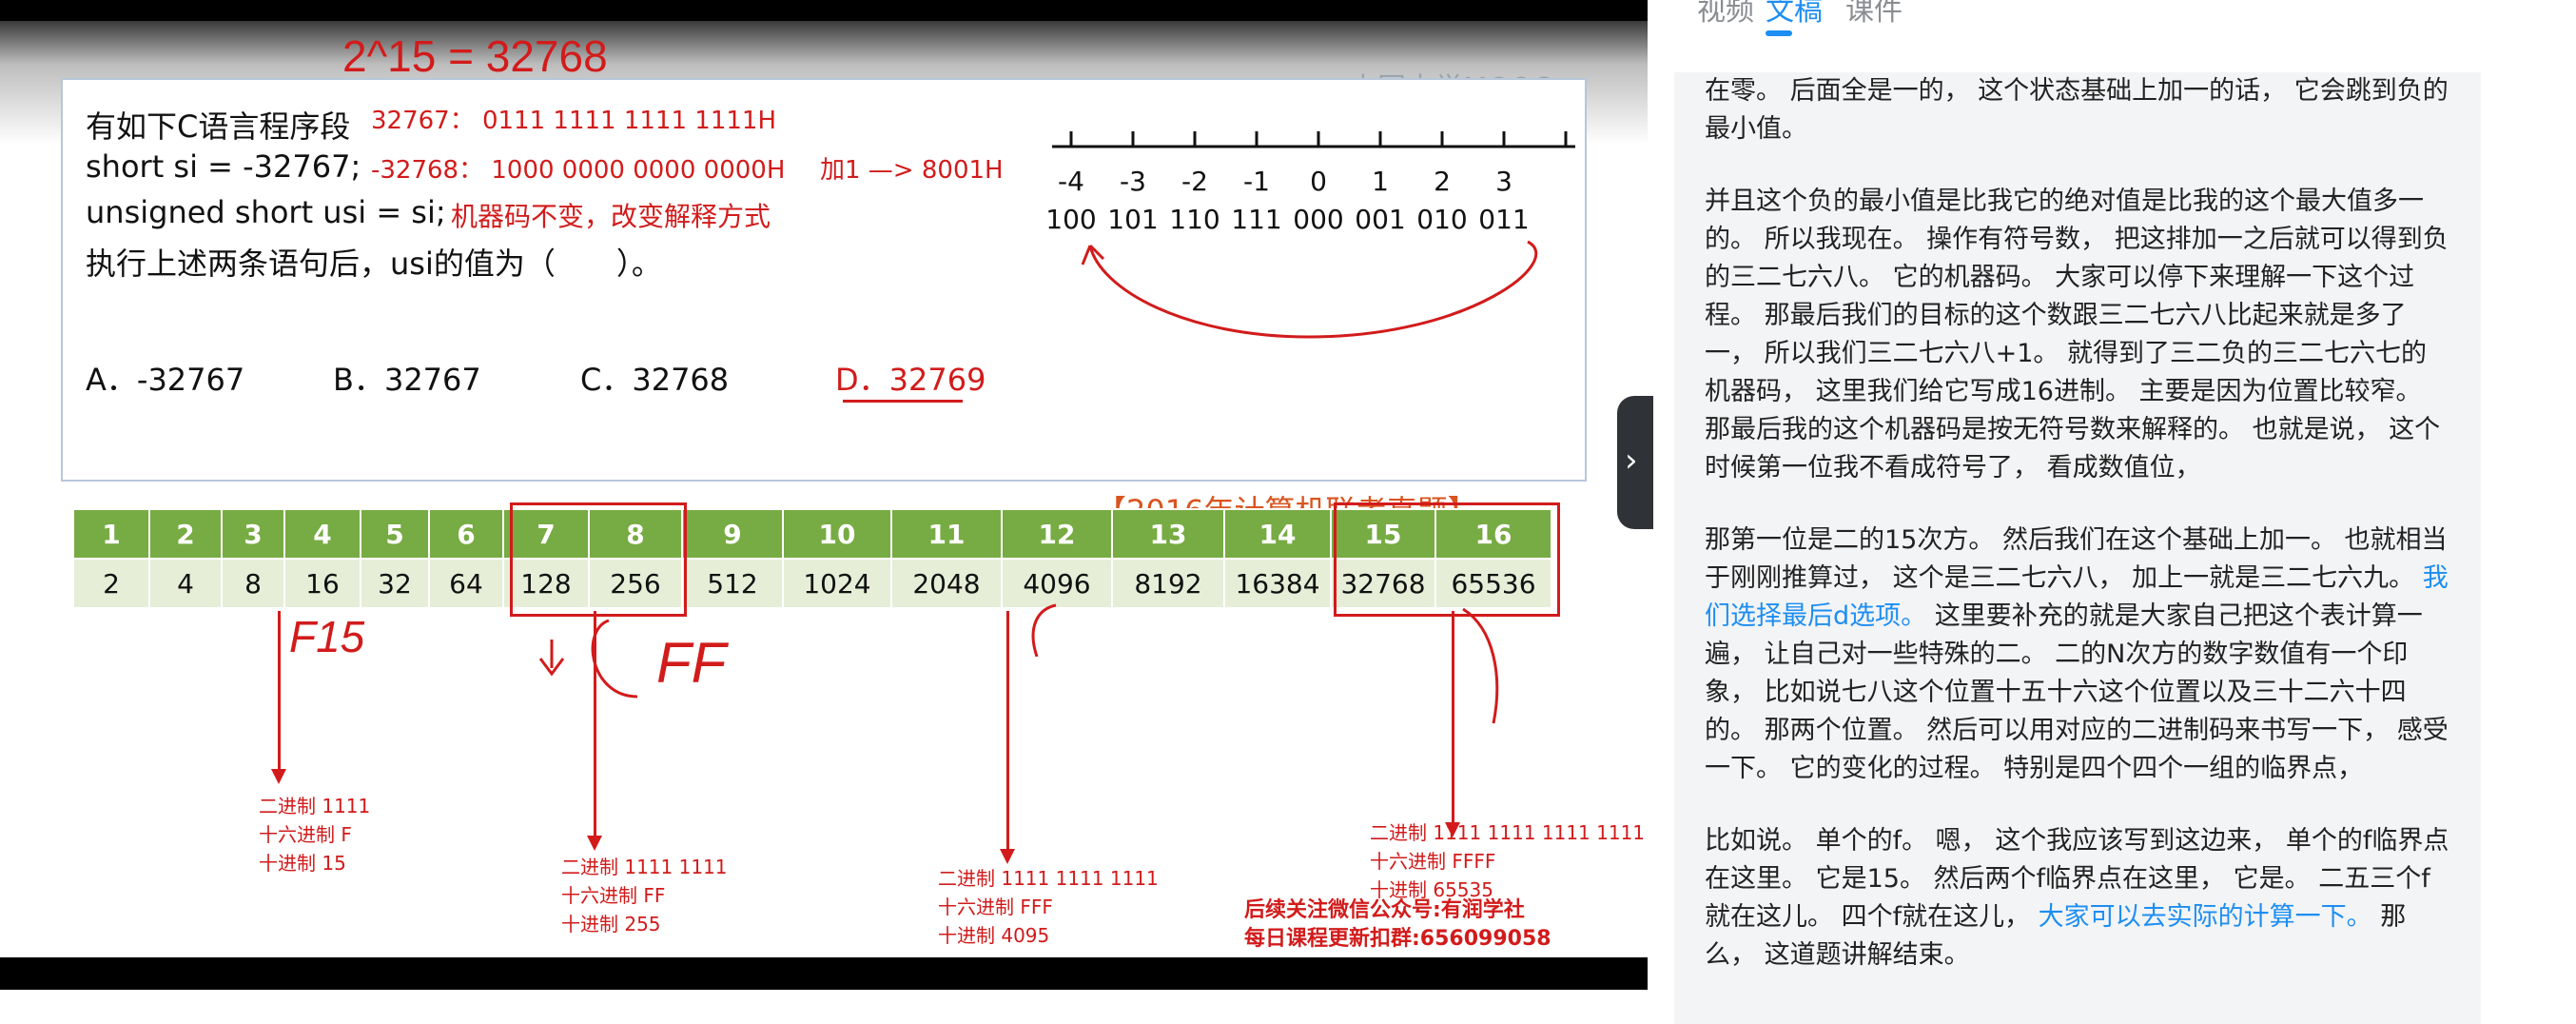 The height and width of the screenshot is (1024, 2576). What do you see at coordinates (995, 907) in the screenshot?
I see `annotation-line: 十六进制 FFF` at bounding box center [995, 907].